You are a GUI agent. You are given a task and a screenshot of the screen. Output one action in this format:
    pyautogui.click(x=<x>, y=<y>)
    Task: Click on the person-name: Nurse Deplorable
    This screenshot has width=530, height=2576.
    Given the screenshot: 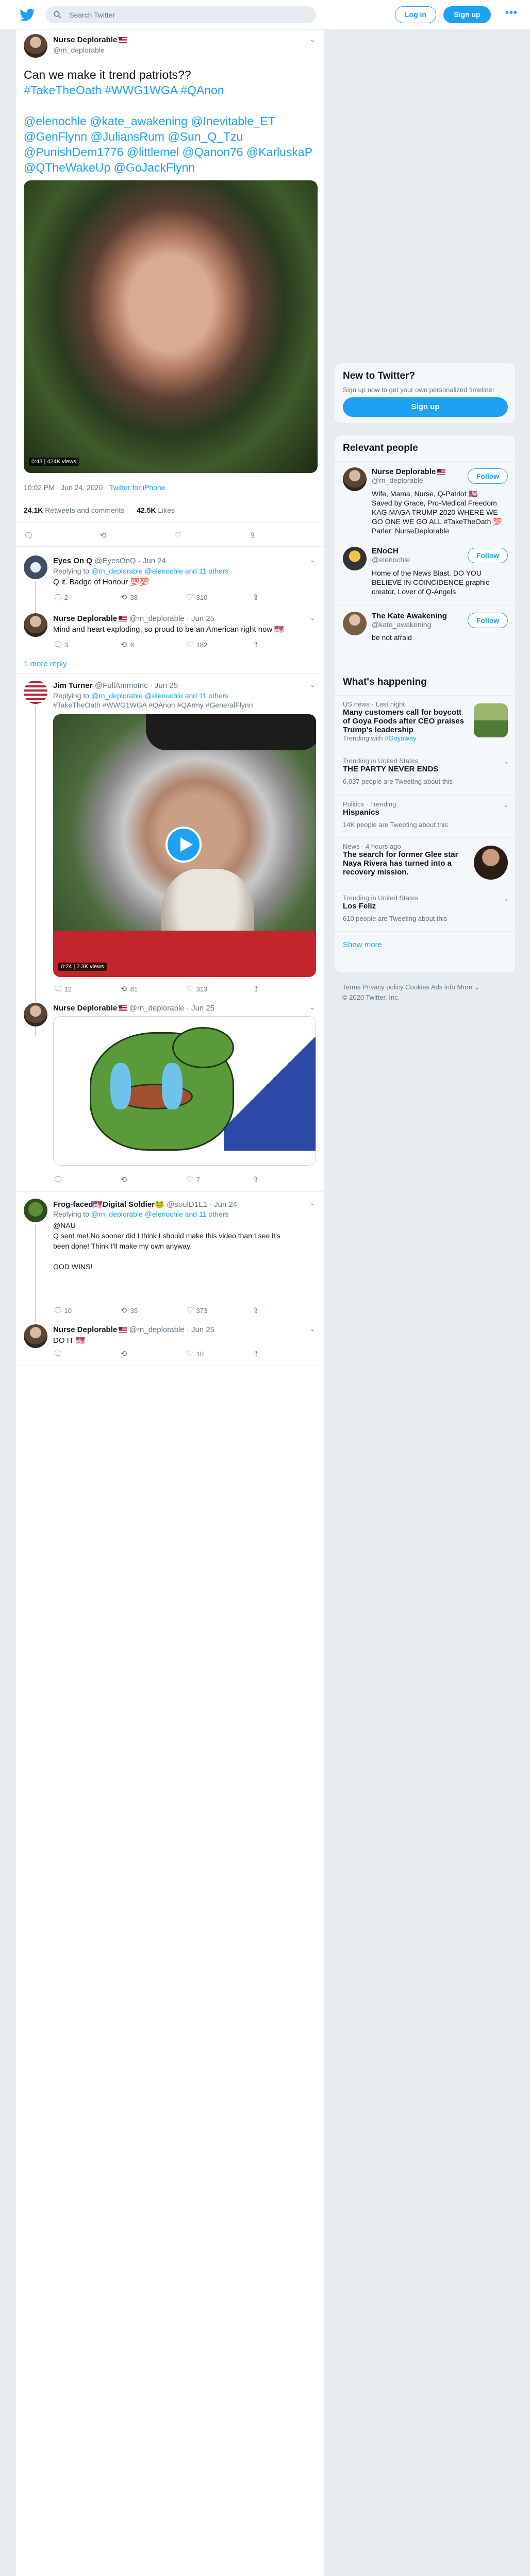 What is the action you would take?
    pyautogui.click(x=404, y=471)
    